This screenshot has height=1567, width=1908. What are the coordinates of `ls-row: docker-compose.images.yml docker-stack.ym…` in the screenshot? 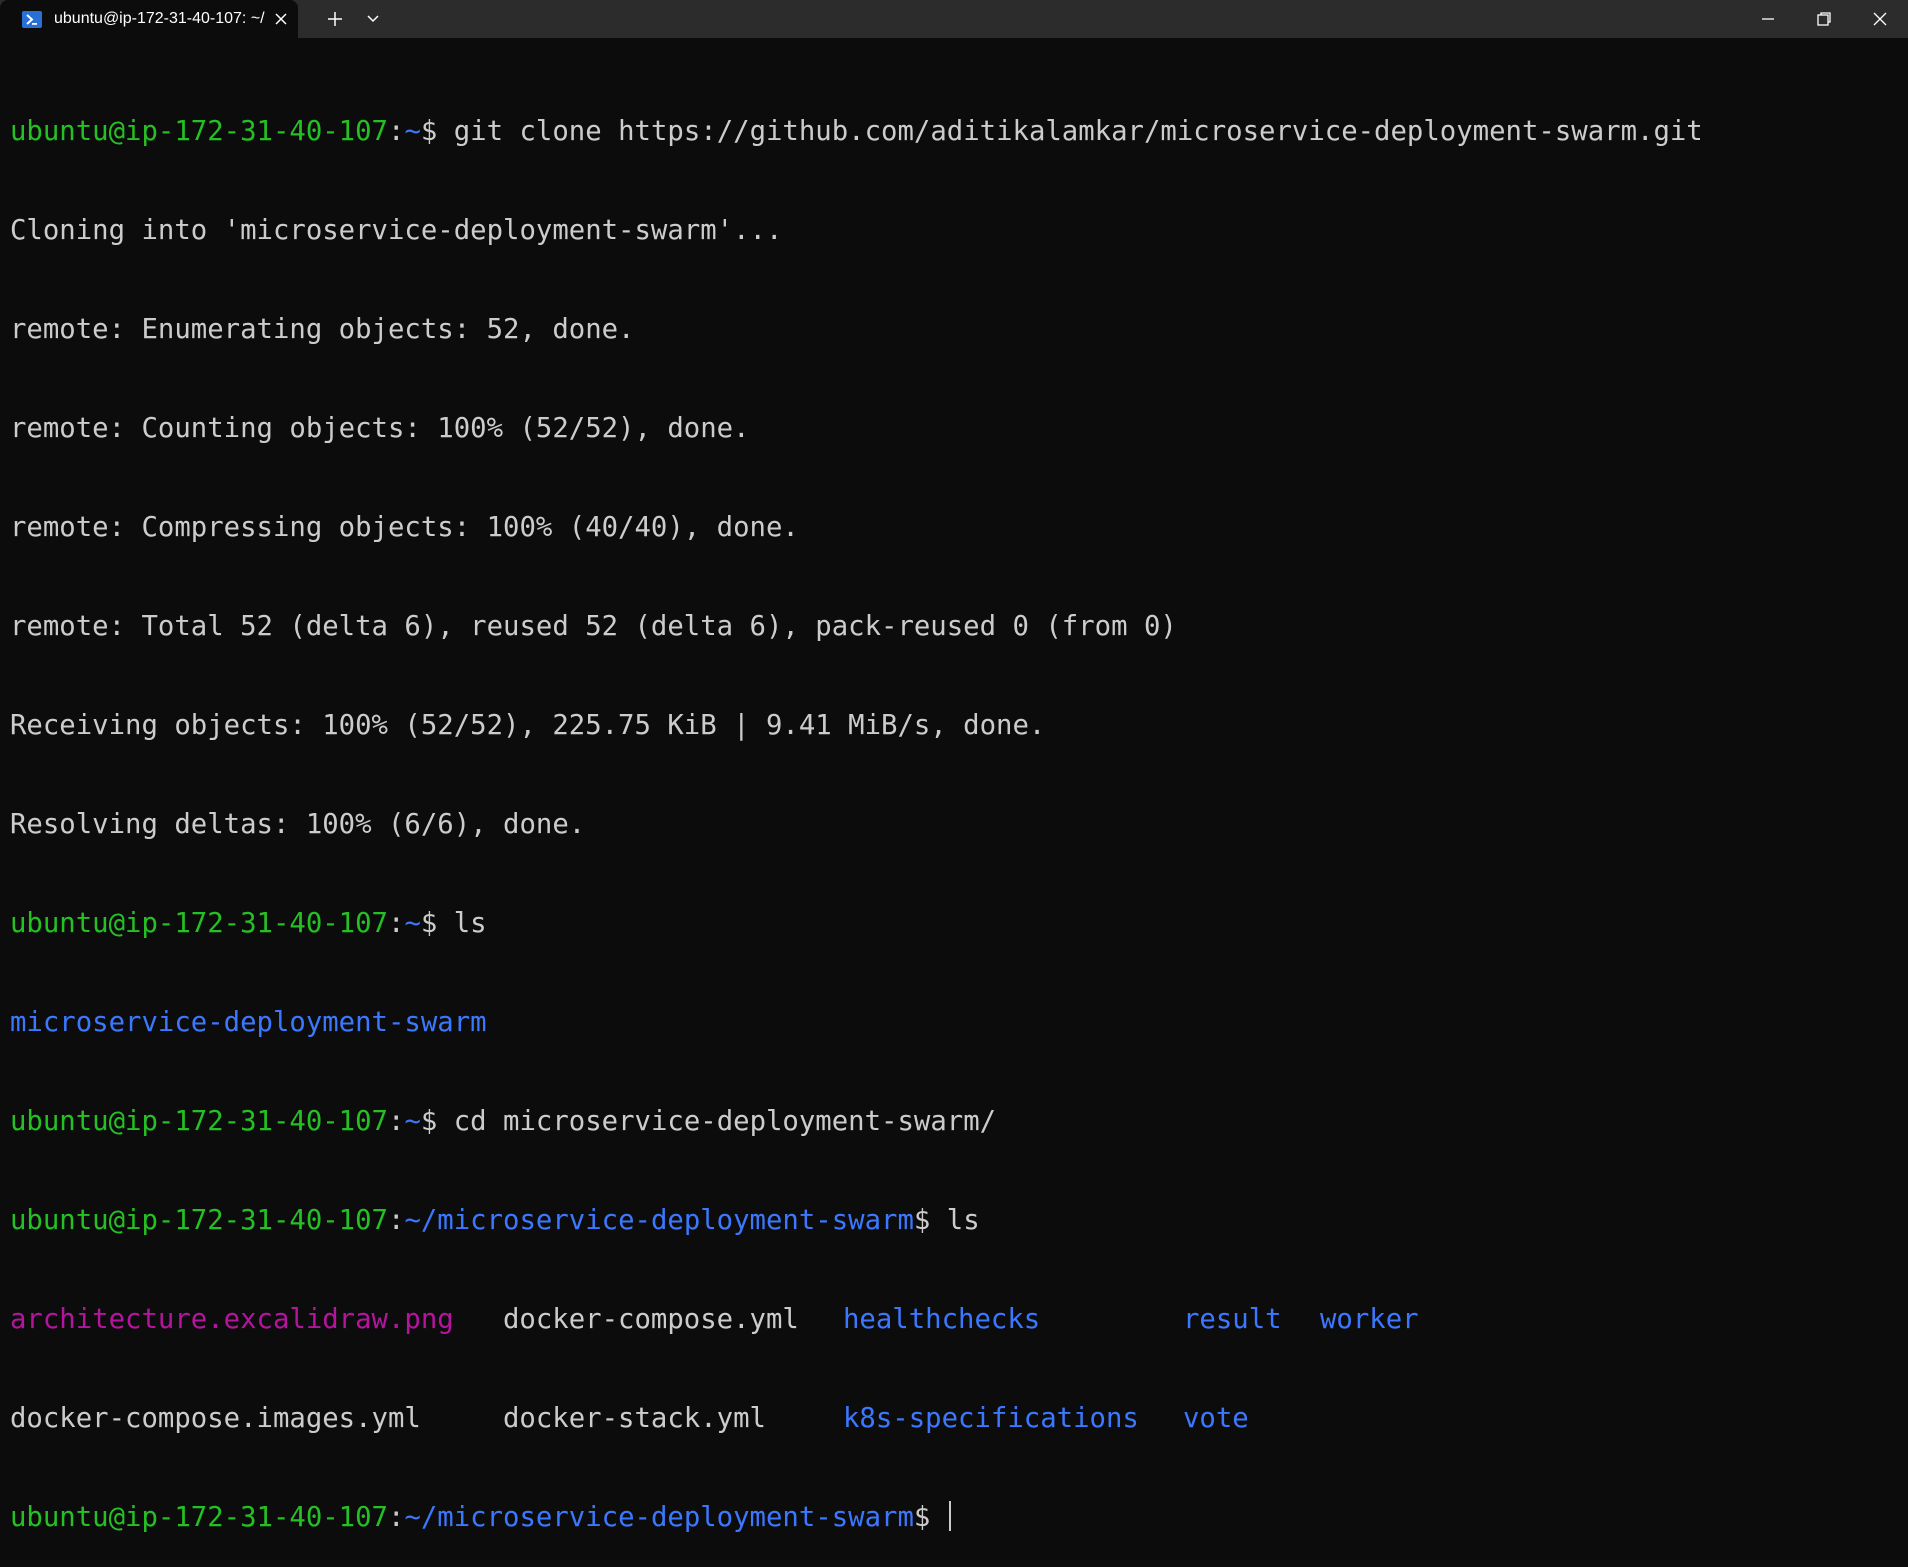 It's located at (955, 1418).